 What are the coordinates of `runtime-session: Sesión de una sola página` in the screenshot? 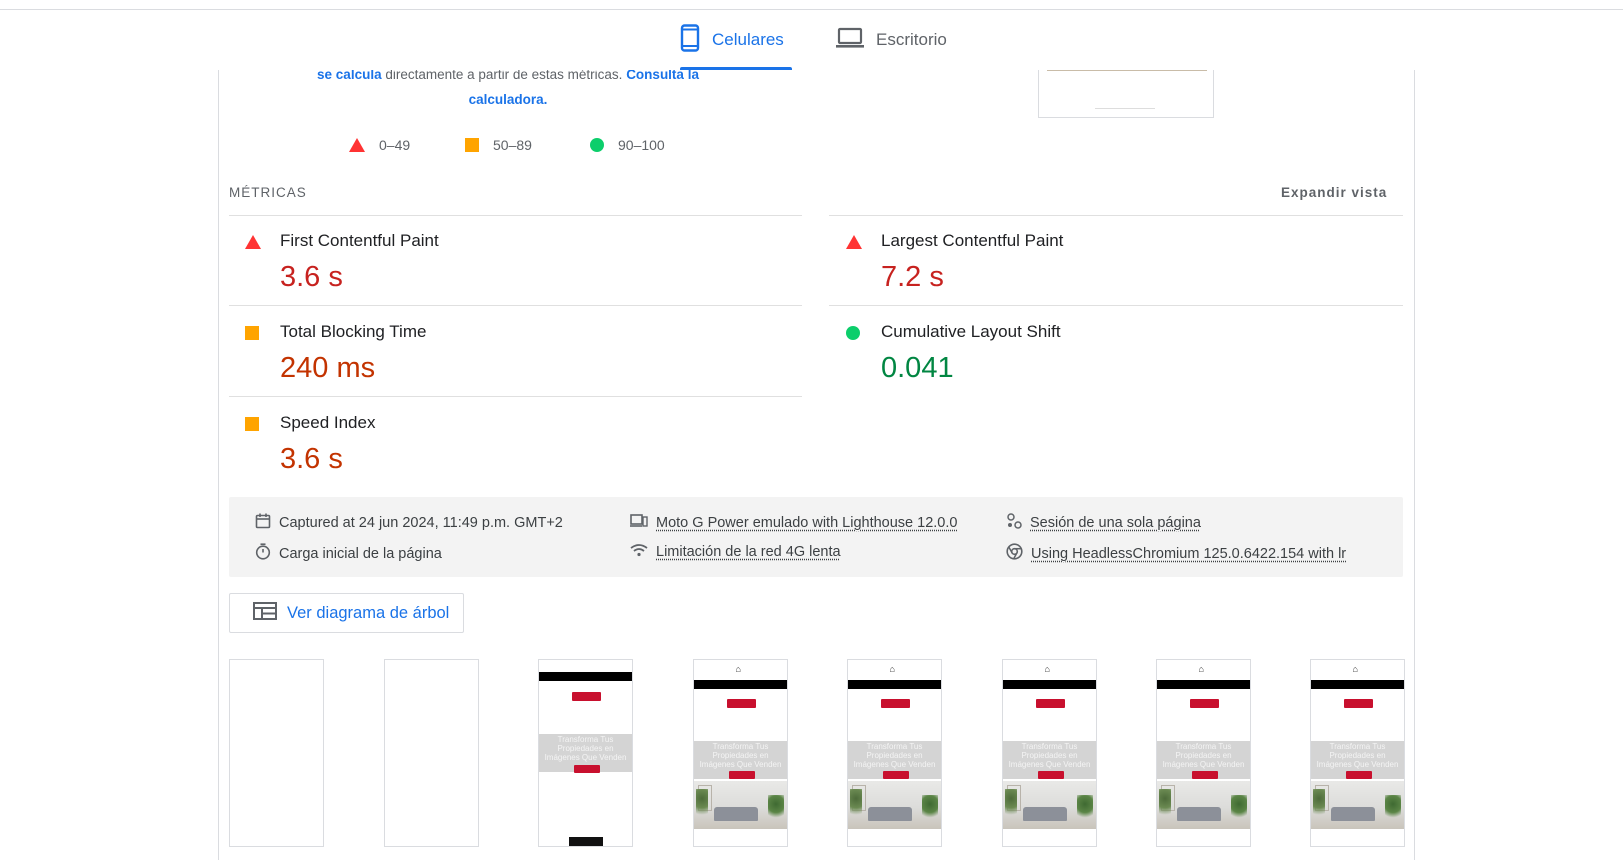 It's located at (1103, 523).